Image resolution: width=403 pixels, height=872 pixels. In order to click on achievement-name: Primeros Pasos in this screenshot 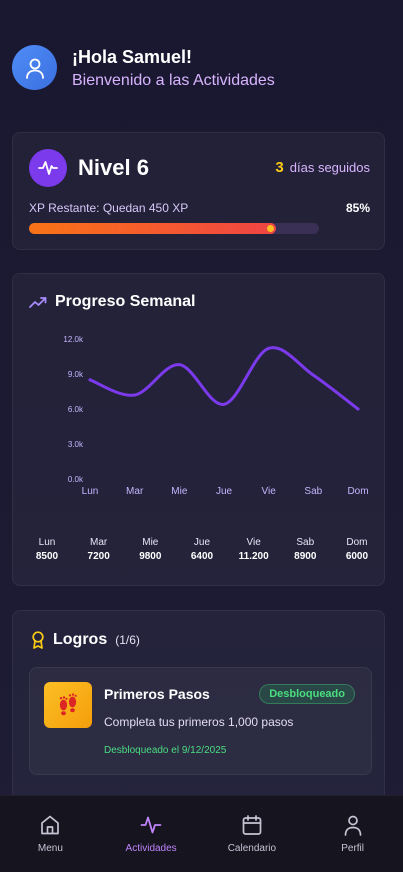, I will do `click(157, 694)`.